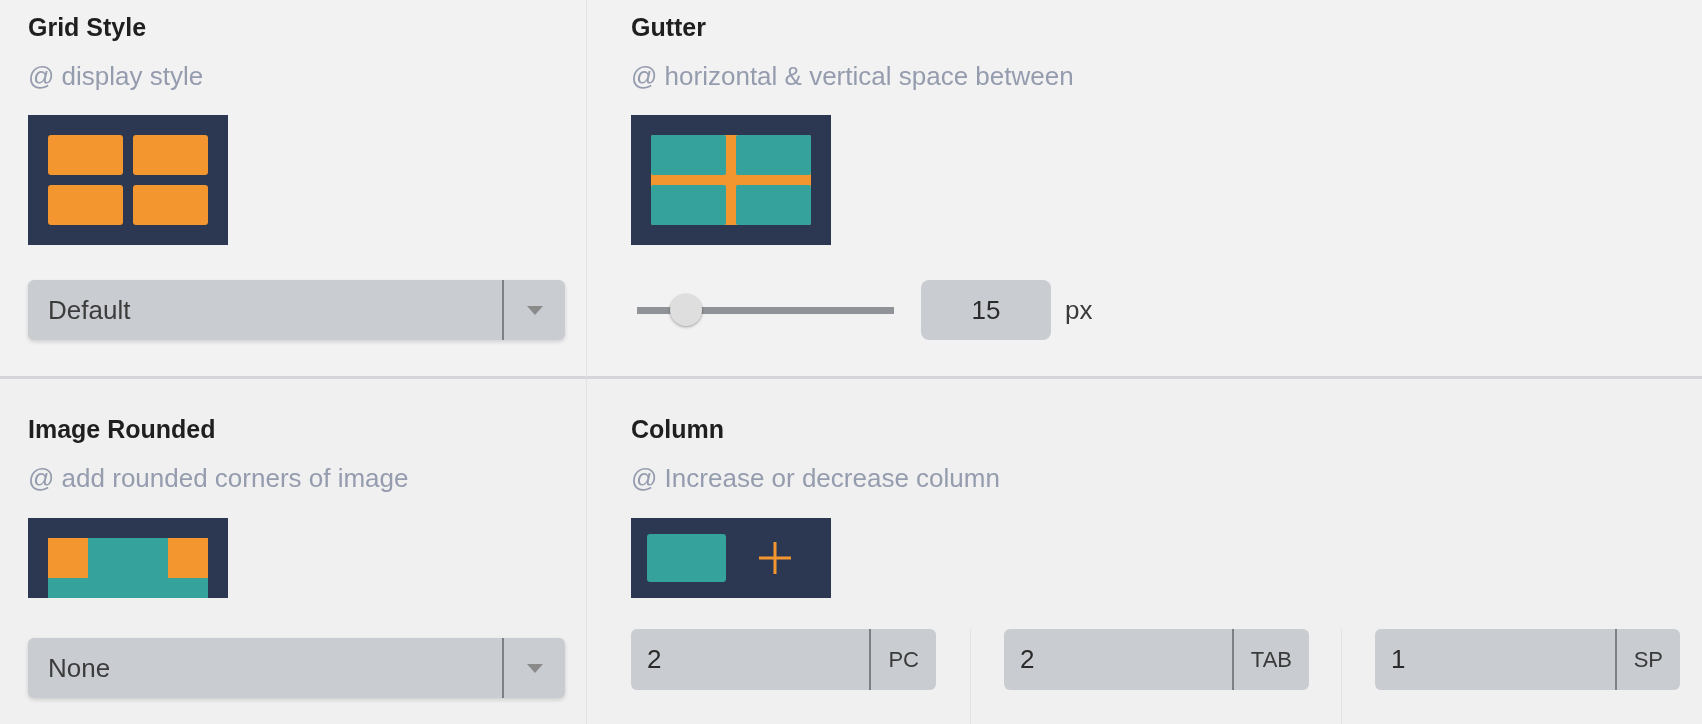 Image resolution: width=1702 pixels, height=724 pixels. I want to click on select-dropdown: None, so click(296, 668).